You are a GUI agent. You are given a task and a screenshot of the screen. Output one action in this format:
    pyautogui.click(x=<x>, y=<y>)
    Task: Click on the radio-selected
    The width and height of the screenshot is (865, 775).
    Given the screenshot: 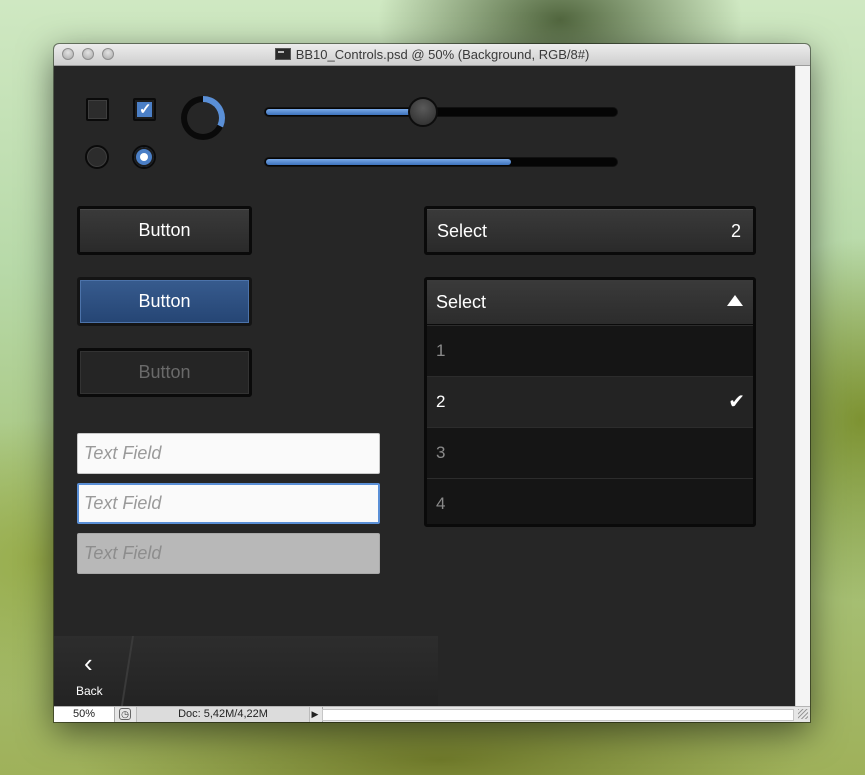 What is the action you would take?
    pyautogui.click(x=144, y=157)
    